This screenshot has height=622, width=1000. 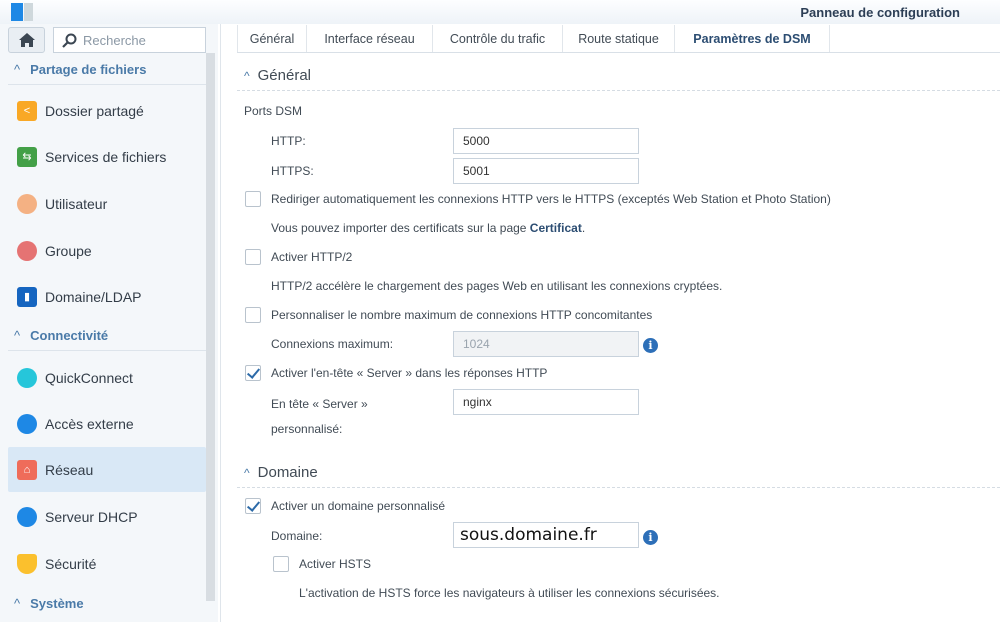 What do you see at coordinates (546, 171) in the screenshot?
I see `https-port-input: 5001` at bounding box center [546, 171].